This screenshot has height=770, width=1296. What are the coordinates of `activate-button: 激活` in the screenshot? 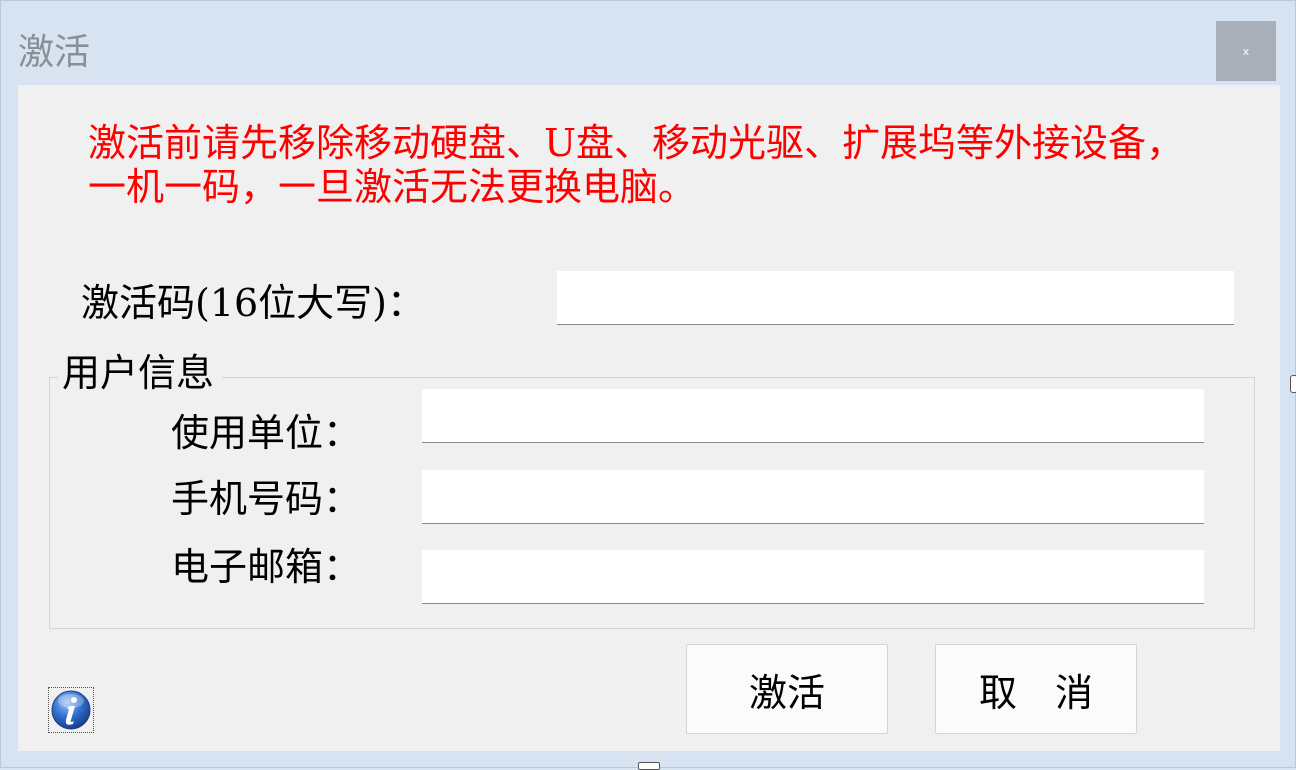 It's located at (787, 689).